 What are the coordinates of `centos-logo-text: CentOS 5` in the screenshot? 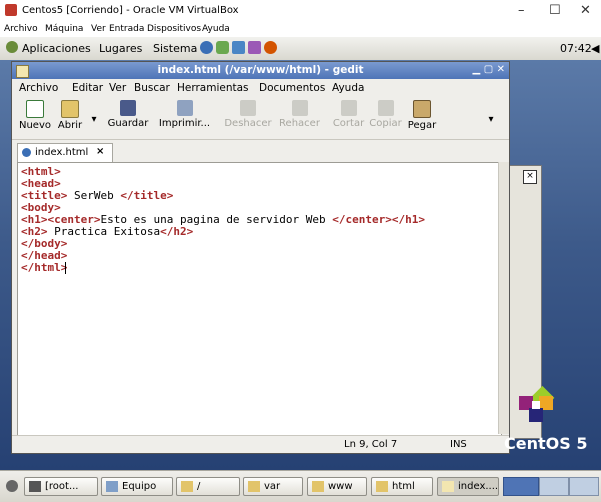 It's located at (546, 443).